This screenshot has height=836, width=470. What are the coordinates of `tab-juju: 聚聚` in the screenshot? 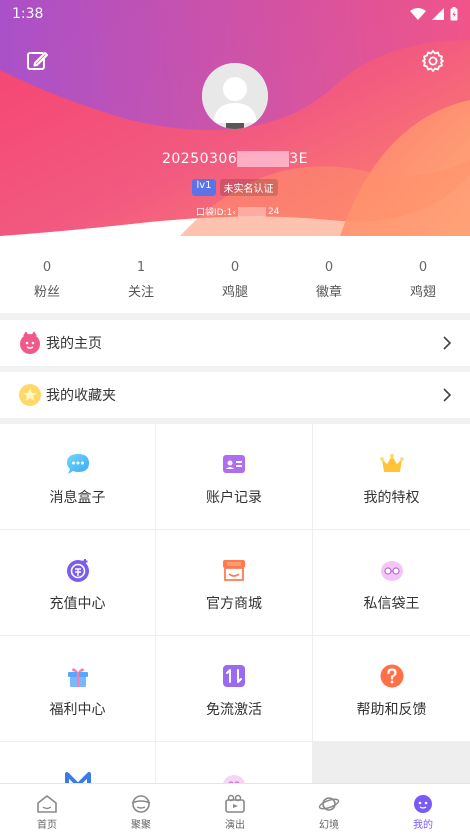 It's located at (141, 810).